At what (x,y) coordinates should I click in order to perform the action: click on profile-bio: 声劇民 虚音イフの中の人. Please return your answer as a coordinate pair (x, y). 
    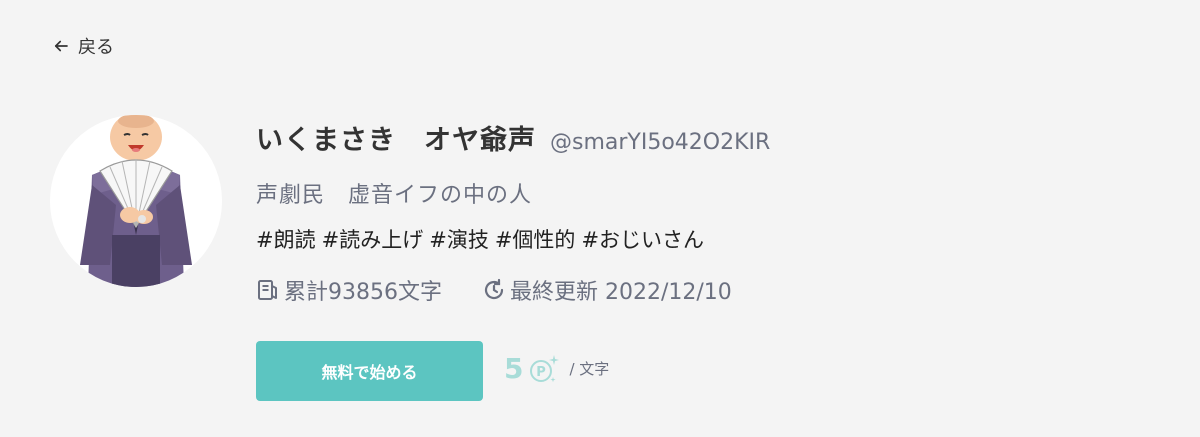
    Looking at the image, I should click on (394, 195).